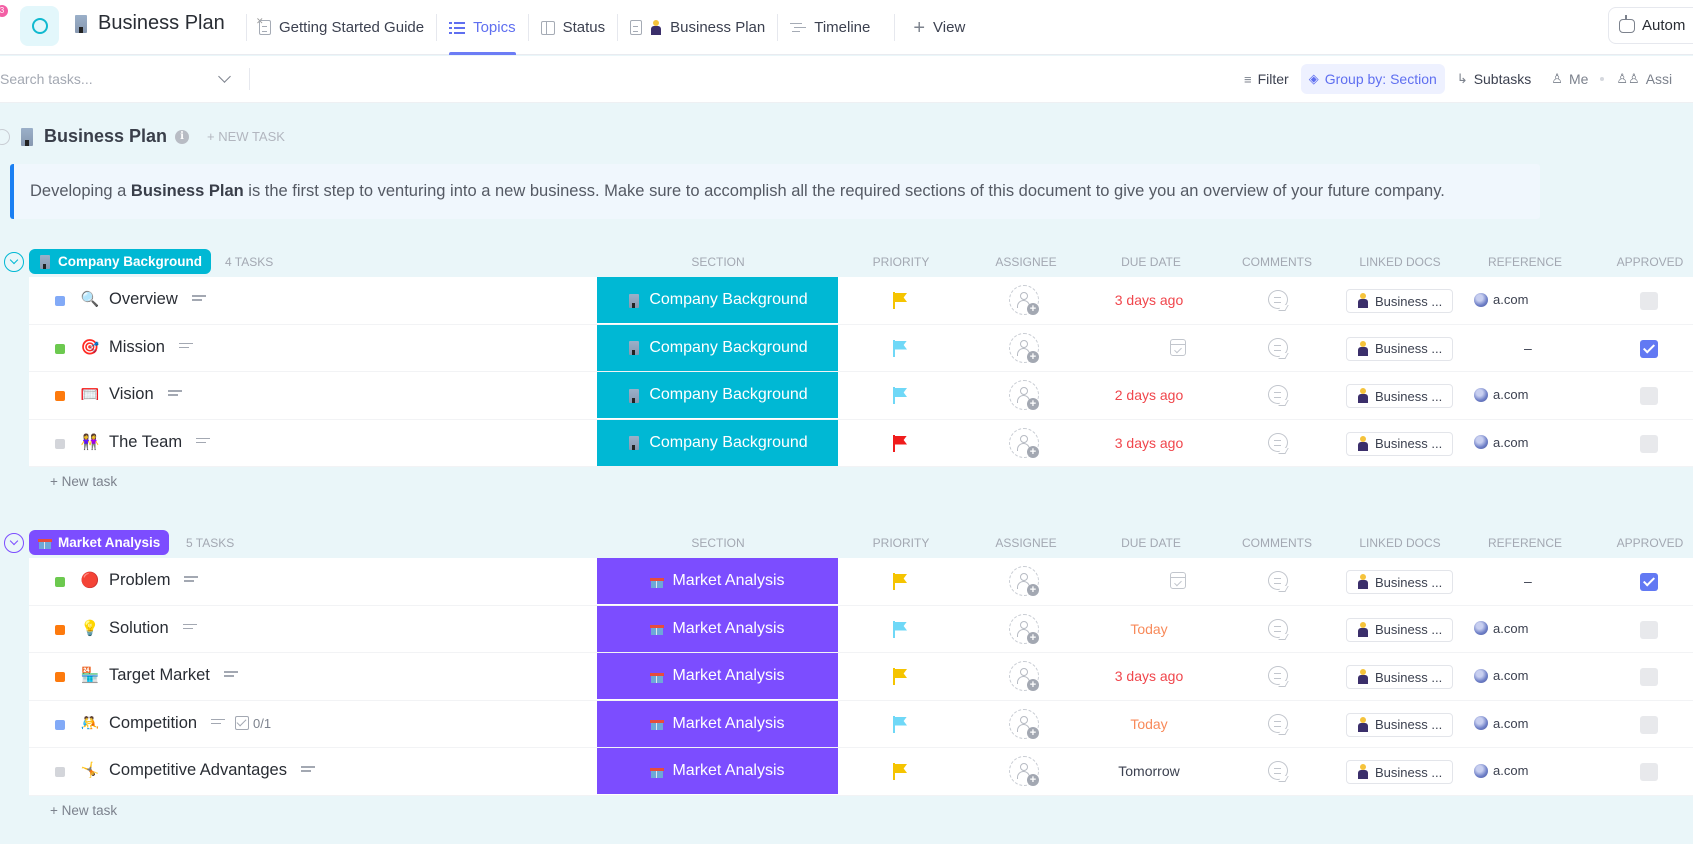  Describe the element at coordinates (1569, 79) in the screenshot. I see `me-filter-button: ♙ Me` at that location.